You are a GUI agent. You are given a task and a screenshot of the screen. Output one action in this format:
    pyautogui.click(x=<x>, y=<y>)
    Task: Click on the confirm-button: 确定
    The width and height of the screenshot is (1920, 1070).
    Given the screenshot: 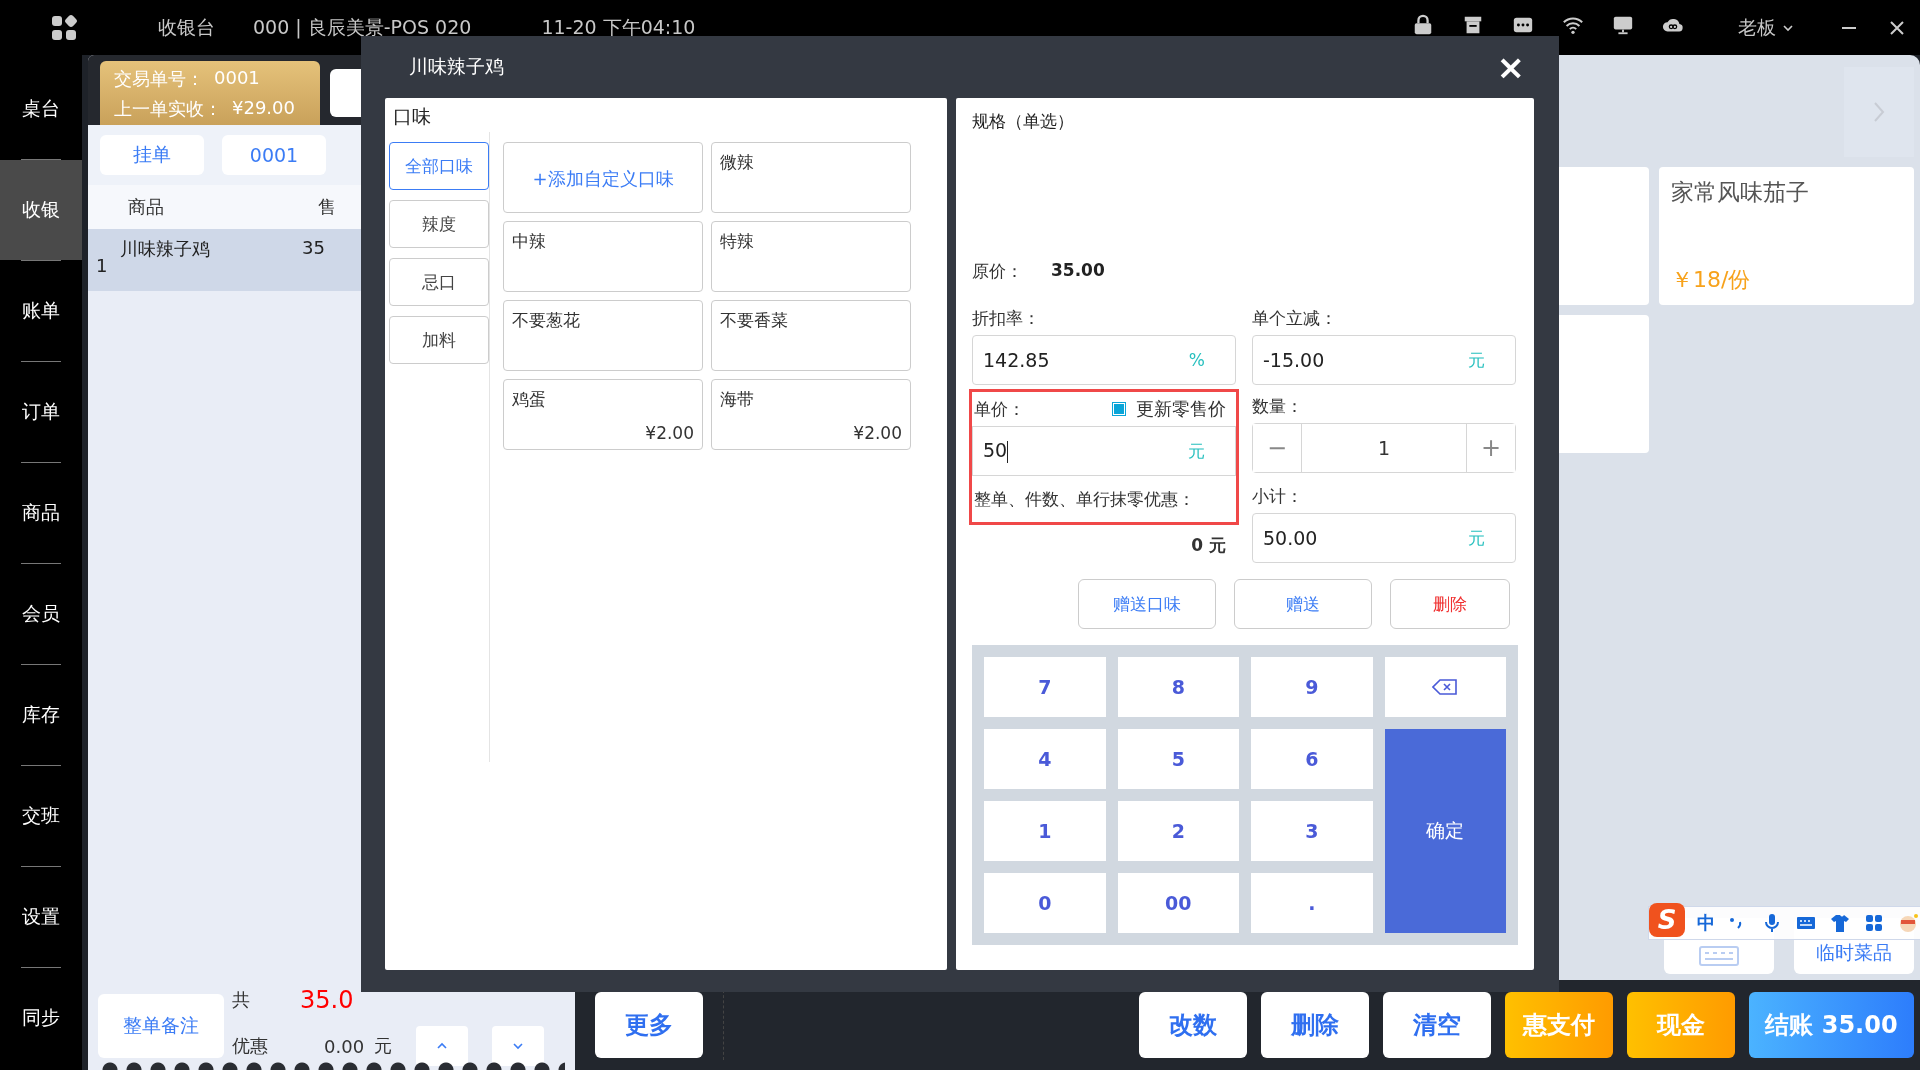 What is the action you would take?
    pyautogui.click(x=1445, y=831)
    